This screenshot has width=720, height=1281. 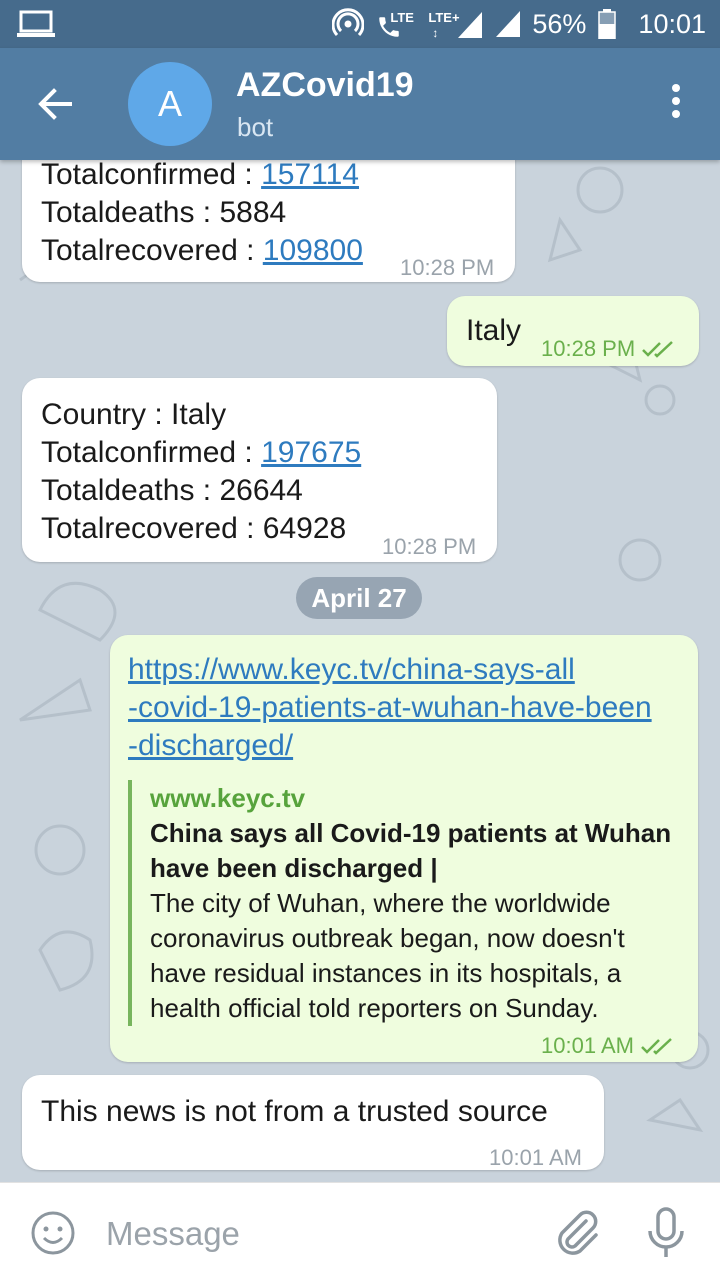 I want to click on hotspot-icon, so click(x=348, y=22).